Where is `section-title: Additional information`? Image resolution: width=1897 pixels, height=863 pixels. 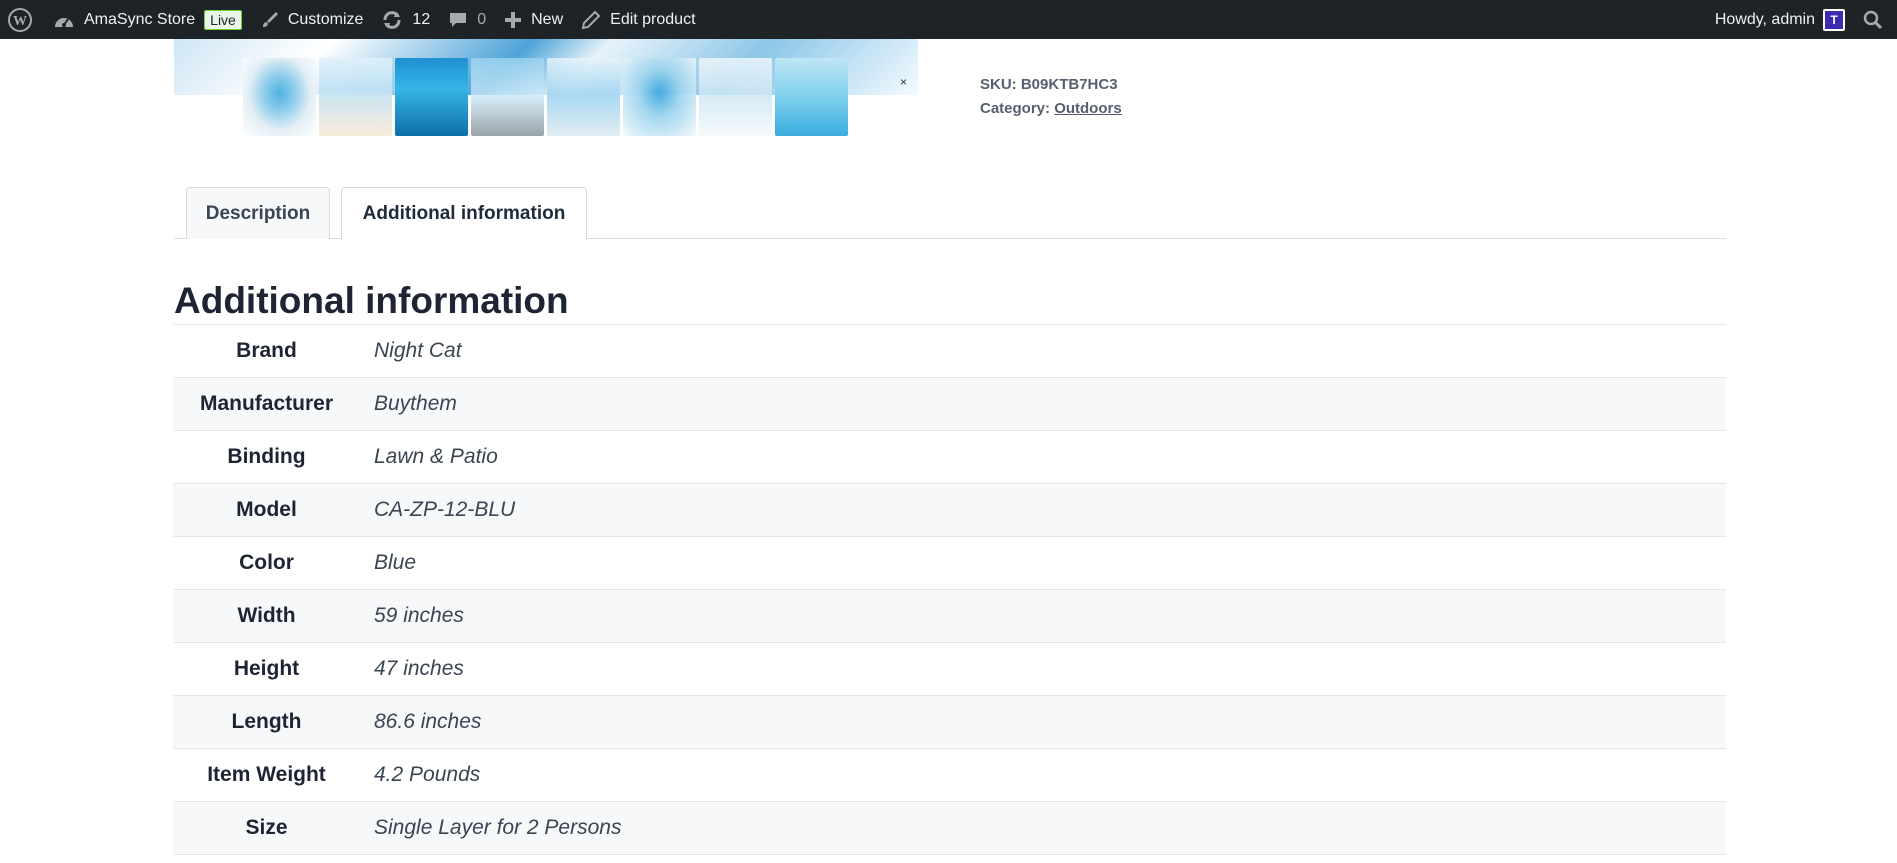 section-title: Additional information is located at coordinates (371, 300).